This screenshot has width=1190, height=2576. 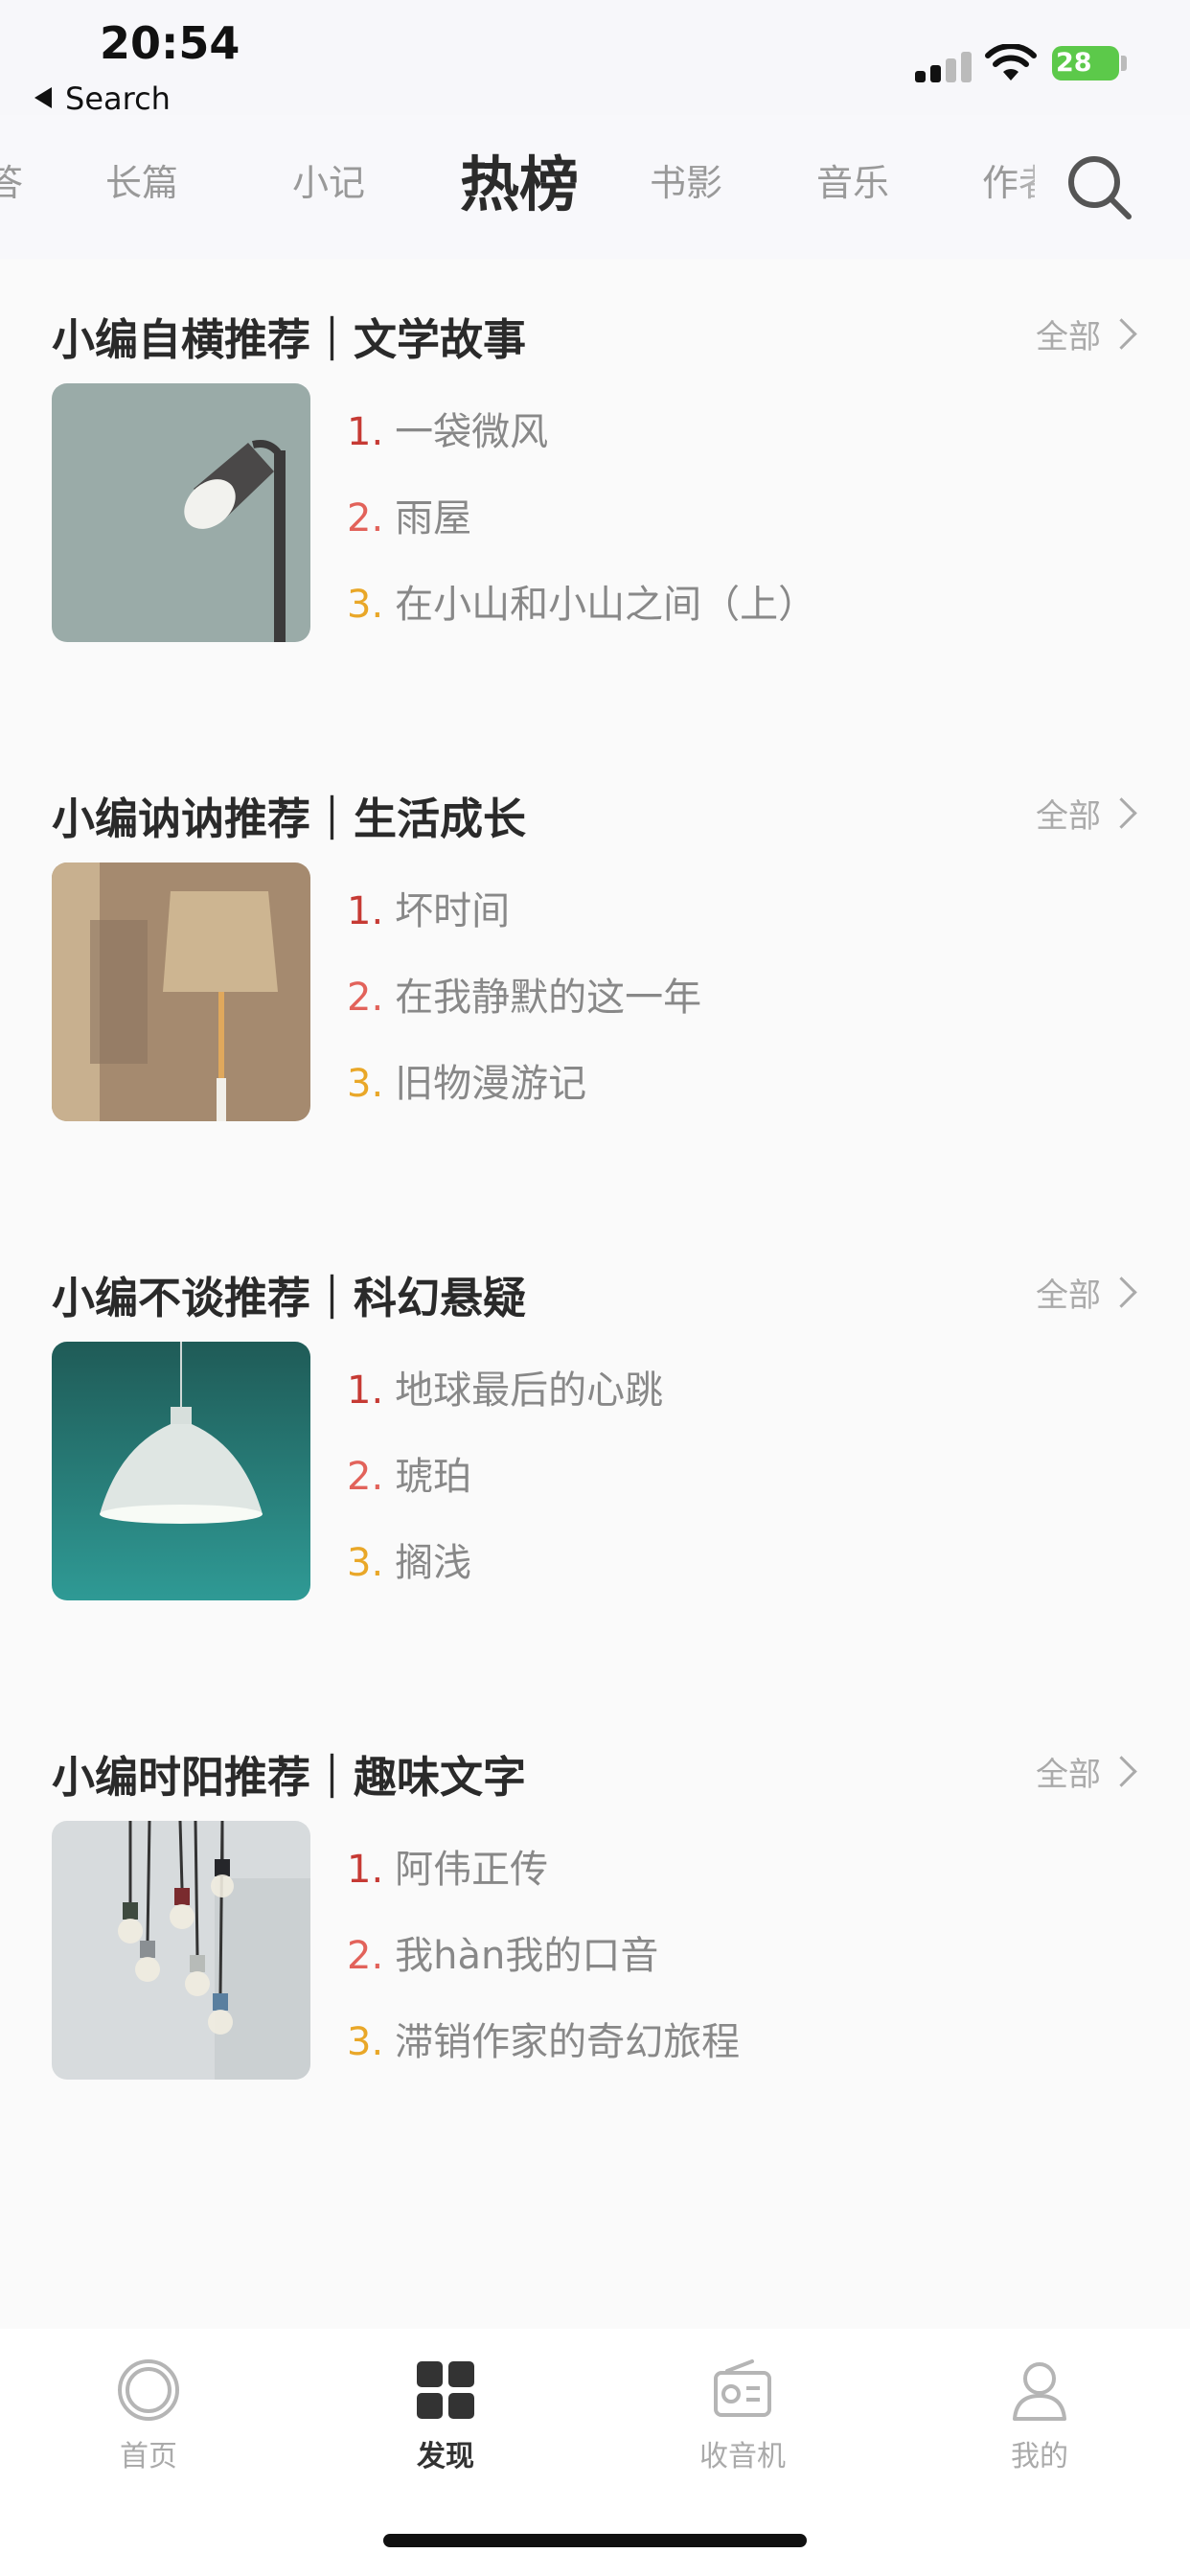 I want to click on list-item: 1. 地球最后的心跳, so click(x=505, y=1402).